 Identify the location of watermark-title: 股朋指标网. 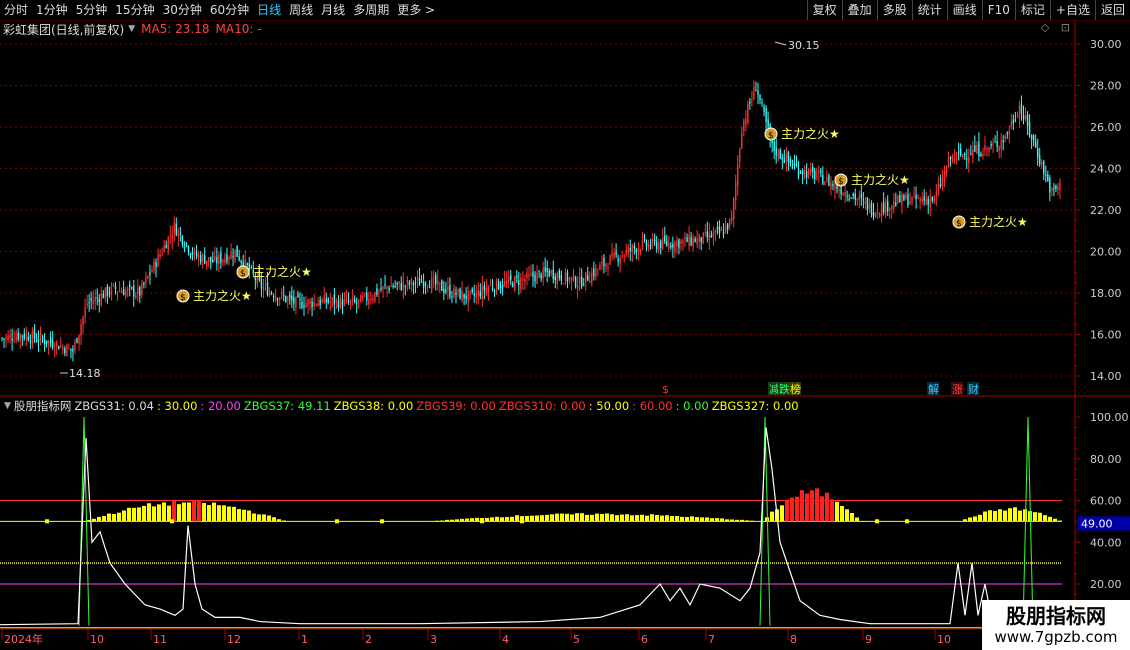
(1056, 616).